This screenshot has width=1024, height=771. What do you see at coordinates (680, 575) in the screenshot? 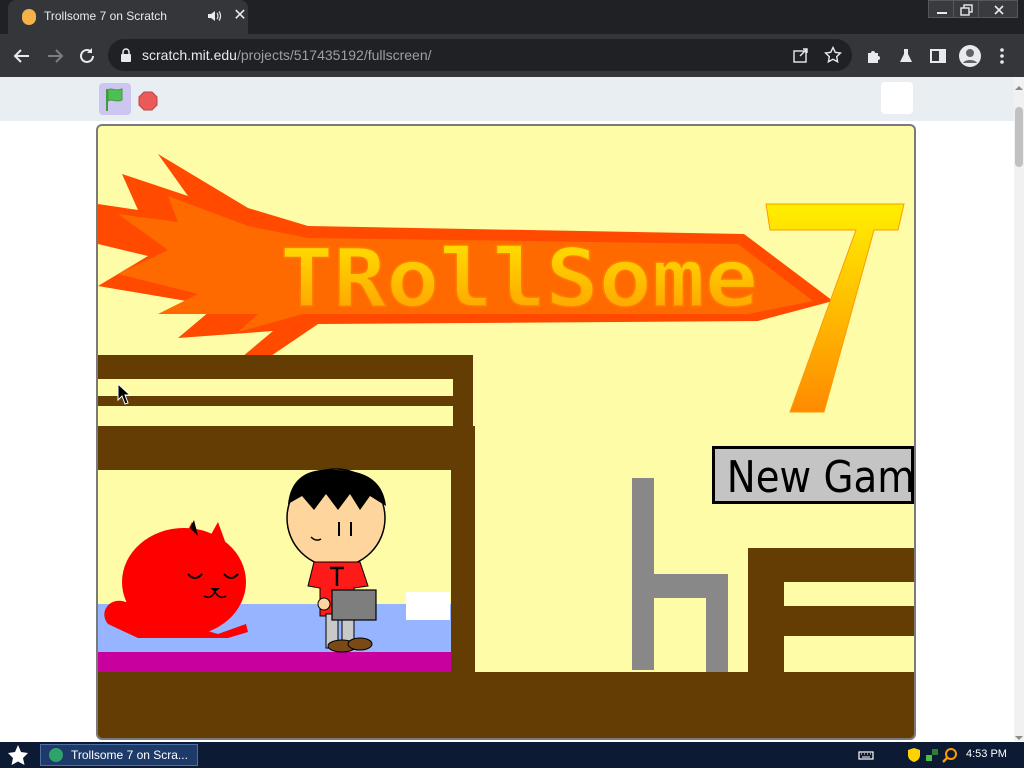
I see `chair-object` at bounding box center [680, 575].